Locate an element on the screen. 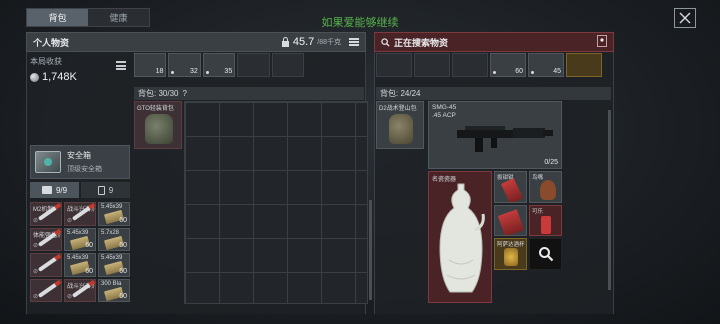 The height and width of the screenshot is (324, 720). income-menu-icon is located at coordinates (121, 65).